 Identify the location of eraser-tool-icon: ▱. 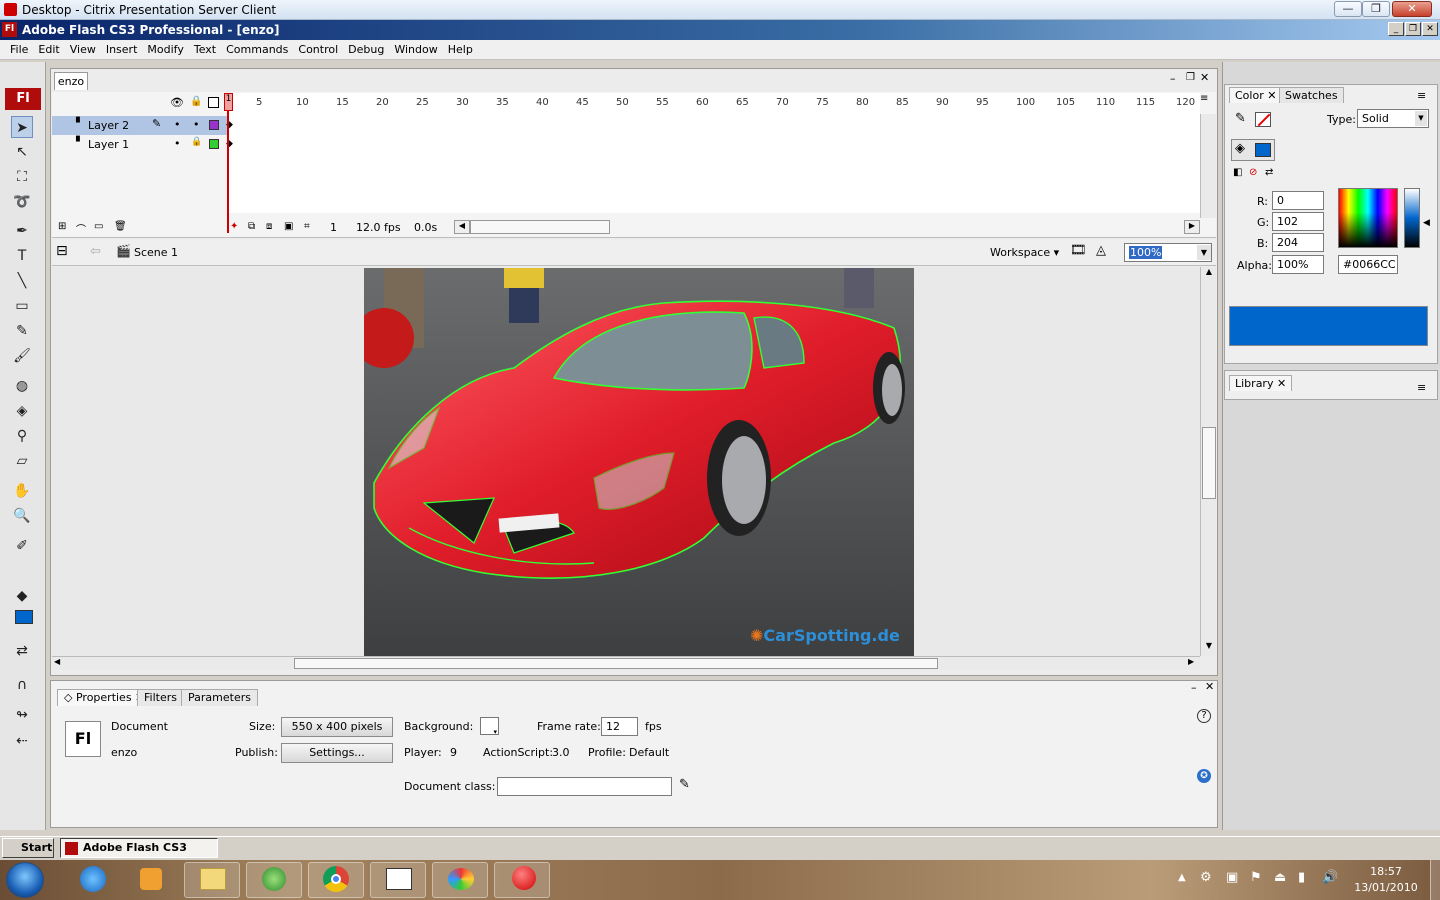
(22, 461).